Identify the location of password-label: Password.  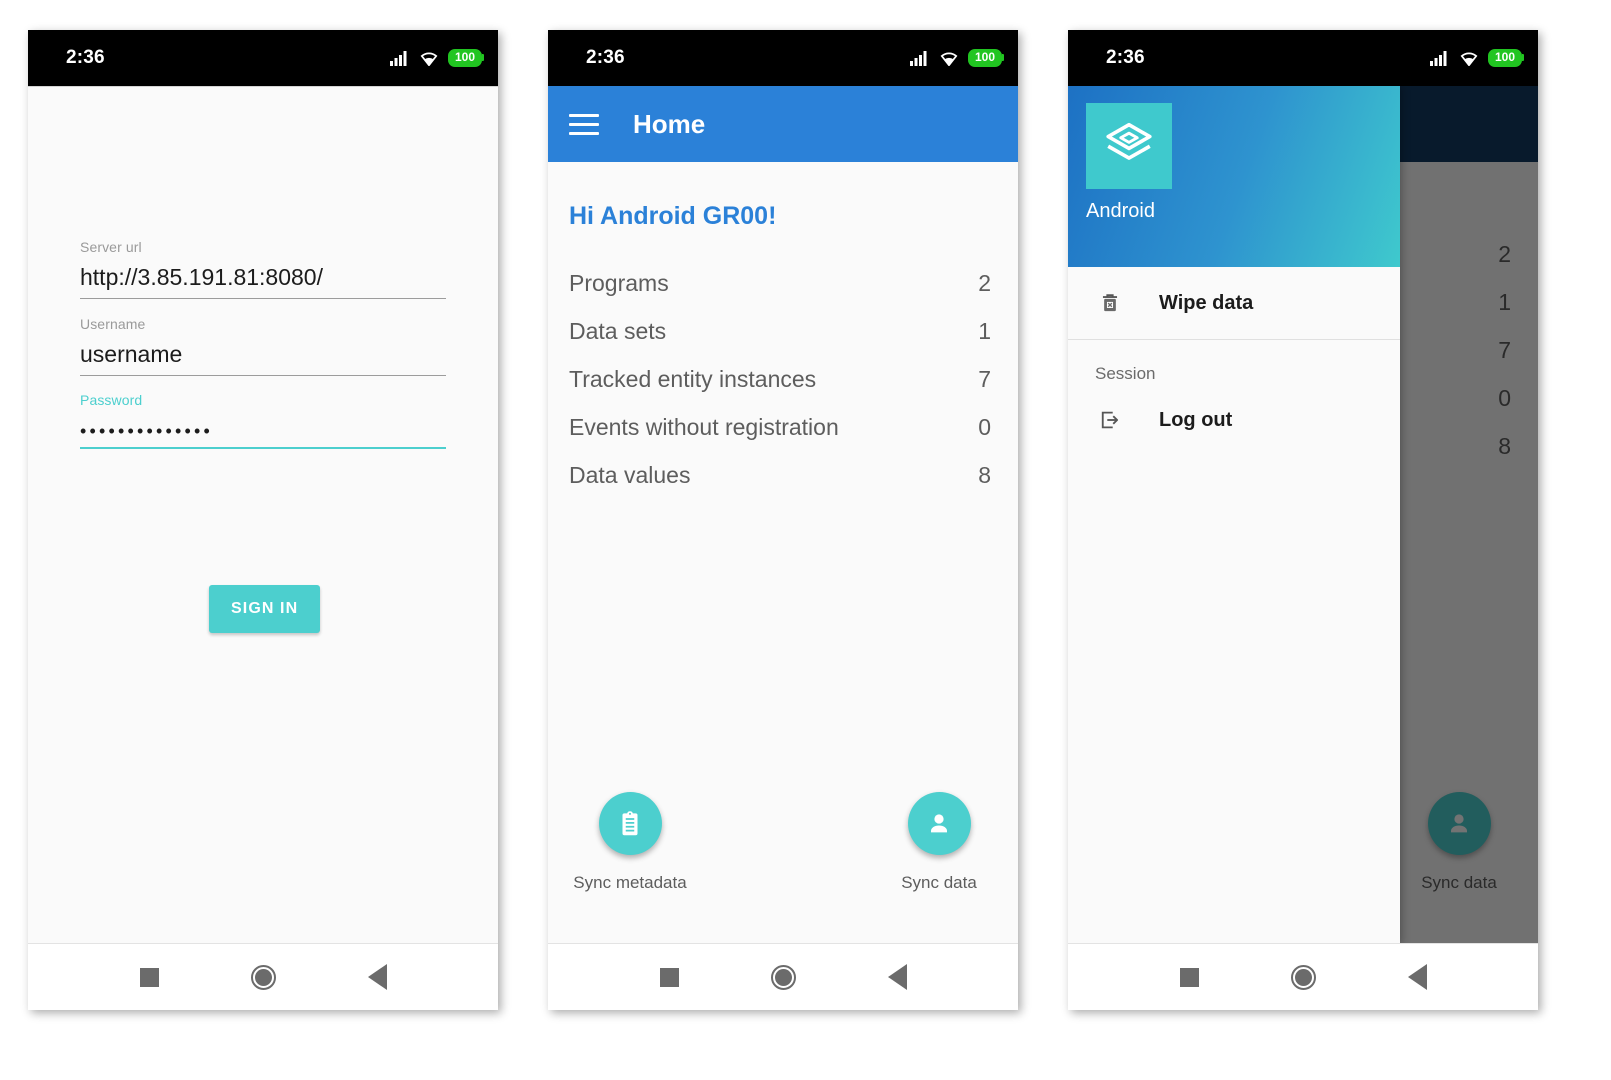
(111, 400).